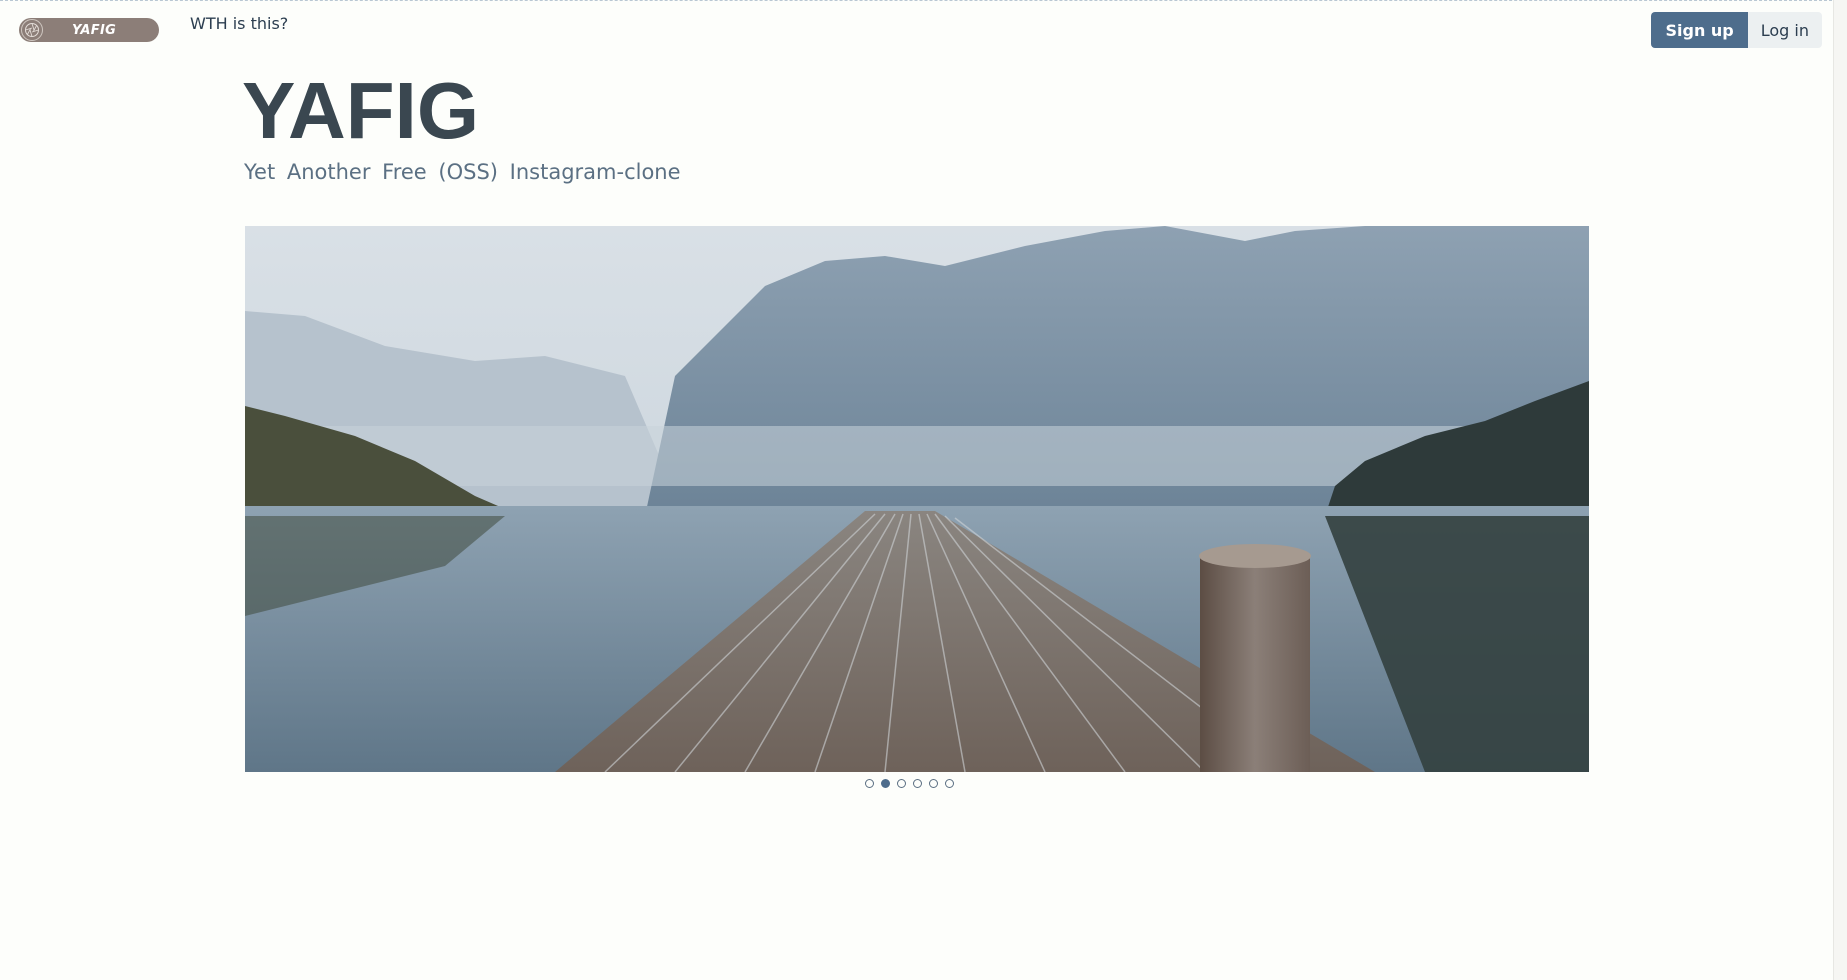 The height and width of the screenshot is (980, 1847). Describe the element at coordinates (94, 30) in the screenshot. I see `logo-text: YAFIG` at that location.